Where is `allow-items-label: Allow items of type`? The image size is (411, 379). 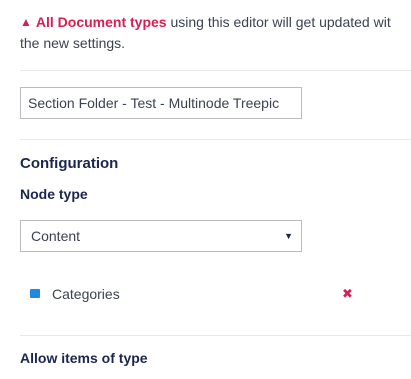 allow-items-label: Allow items of type is located at coordinates (84, 358).